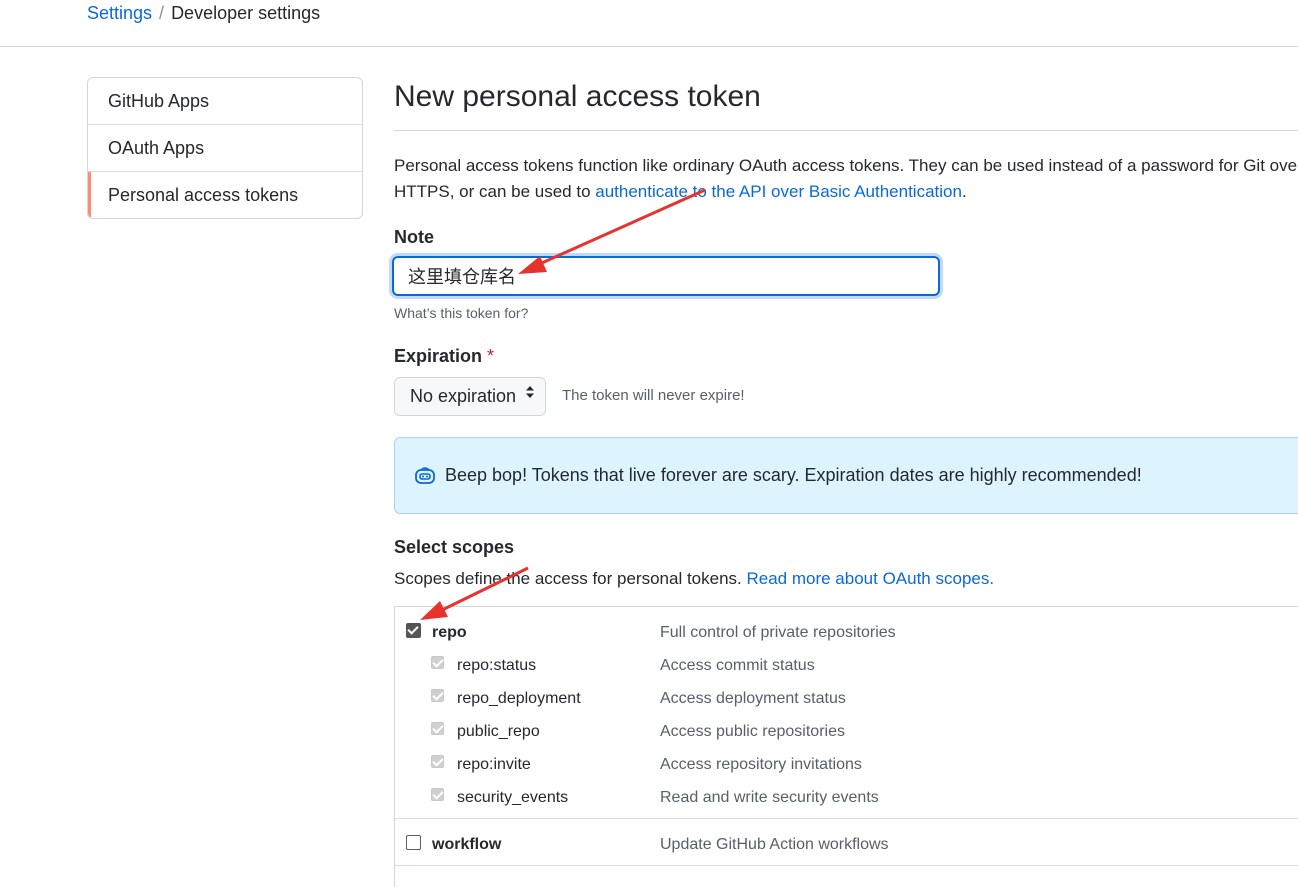 The height and width of the screenshot is (887, 1298). What do you see at coordinates (778, 632) in the screenshot?
I see `scope-description: Full control of private repositories` at bounding box center [778, 632].